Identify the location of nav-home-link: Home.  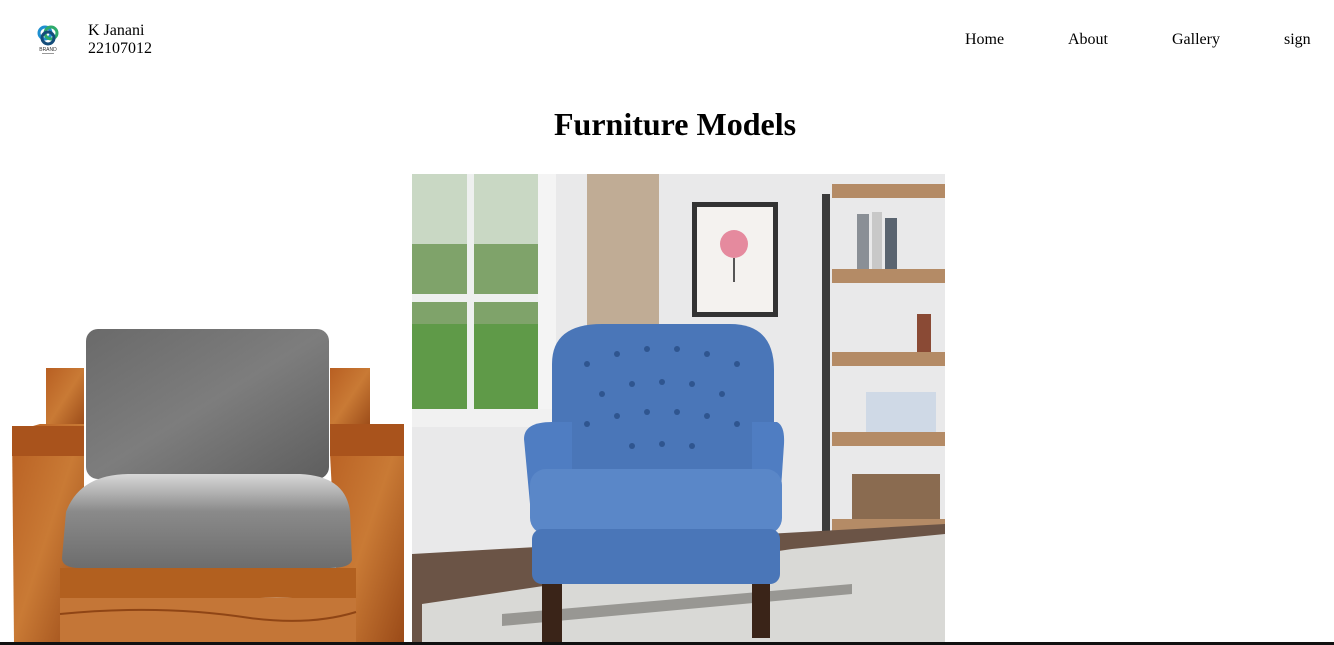
(984, 40).